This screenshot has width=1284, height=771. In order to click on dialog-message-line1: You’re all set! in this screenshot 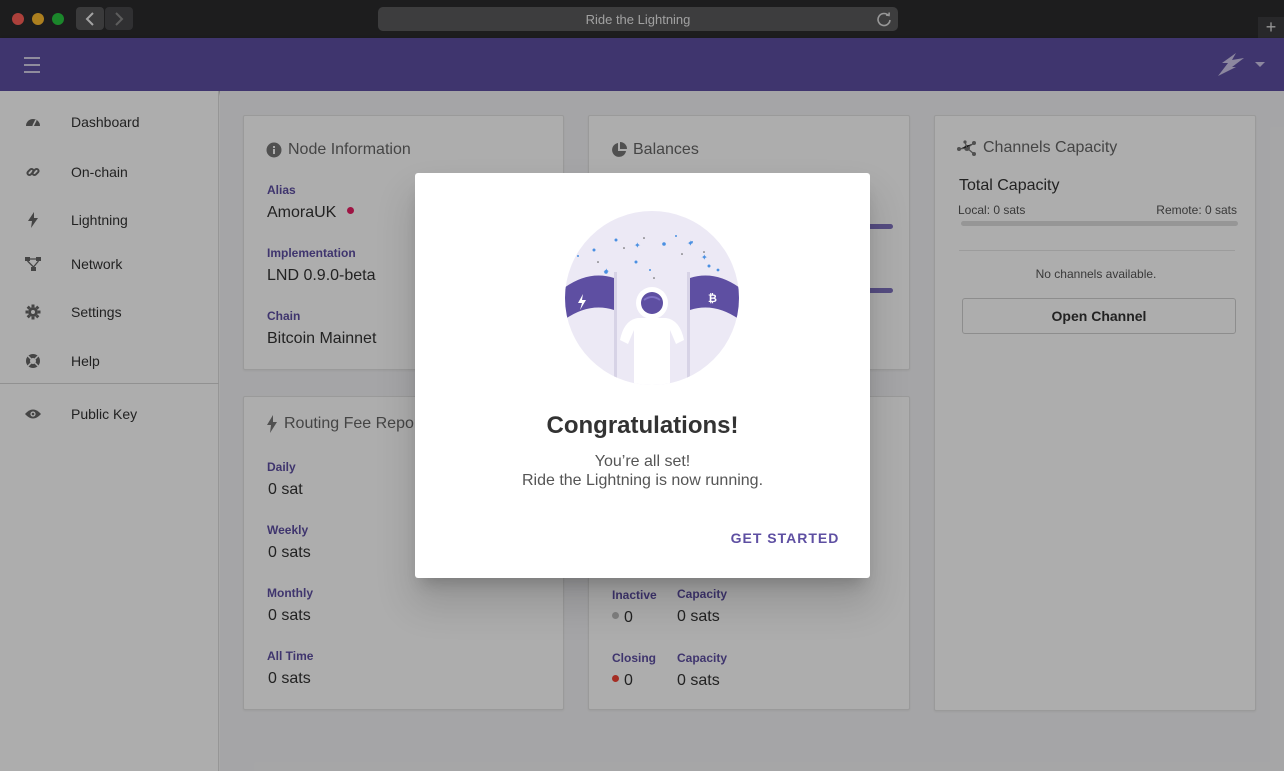, I will do `click(642, 461)`.